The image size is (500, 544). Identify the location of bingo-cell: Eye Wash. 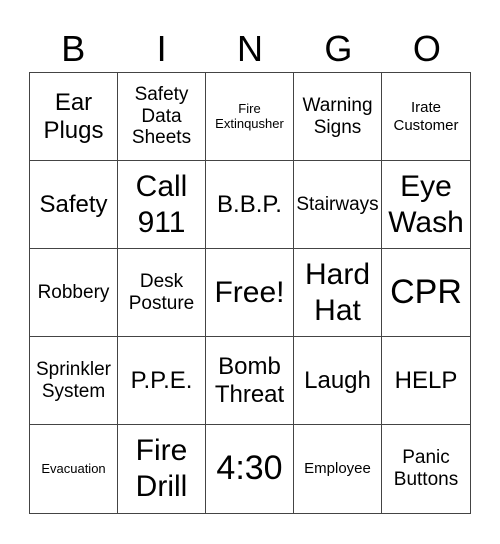
(426, 205).